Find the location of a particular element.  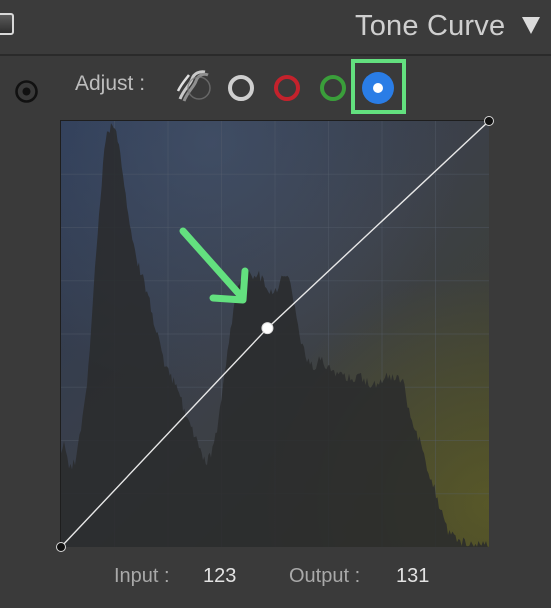

curve-control-point is located at coordinates (267, 328).